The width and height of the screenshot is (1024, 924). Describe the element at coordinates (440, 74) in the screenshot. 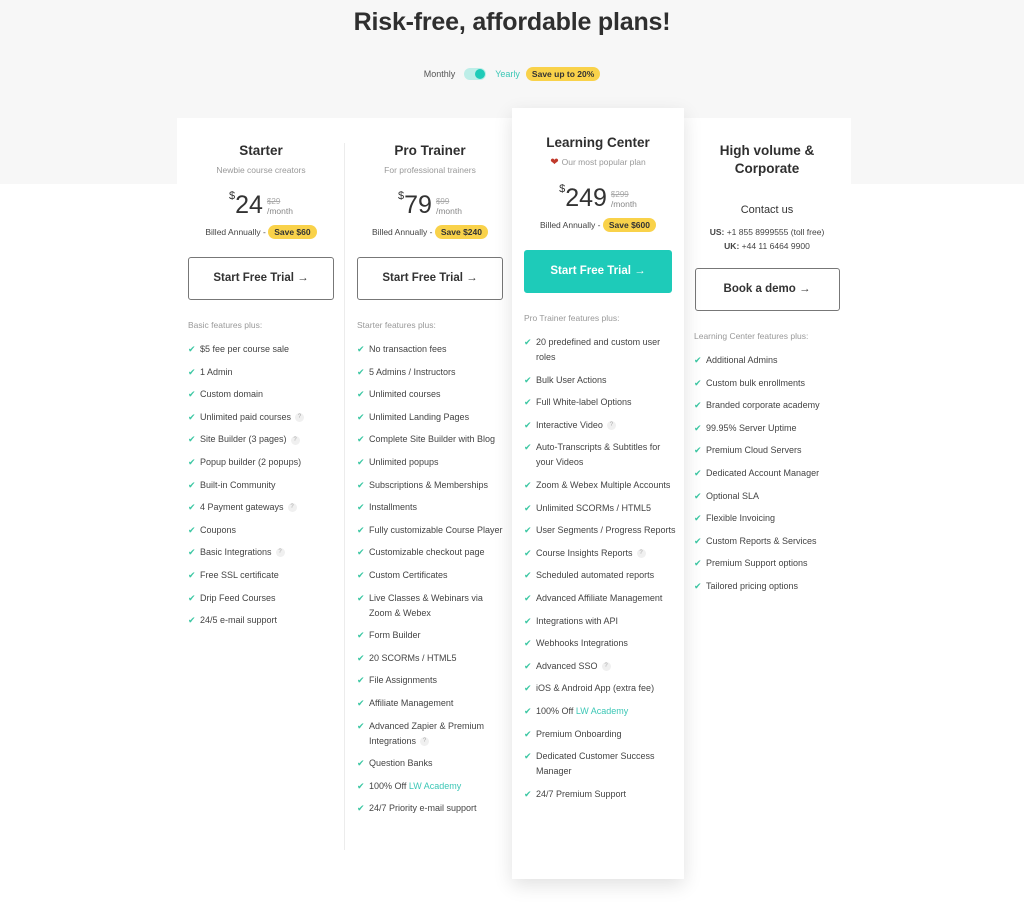

I see `monthly-label: Monthly` at that location.